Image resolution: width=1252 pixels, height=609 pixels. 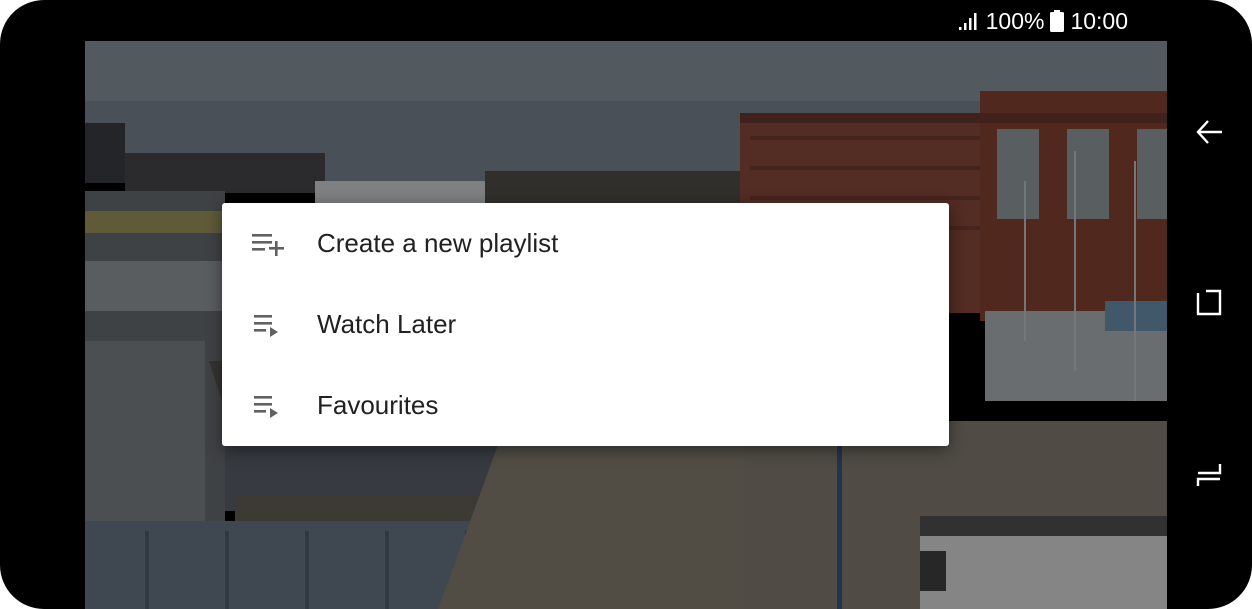 What do you see at coordinates (585, 405) in the screenshot?
I see `menu-item-favourites: Favourites` at bounding box center [585, 405].